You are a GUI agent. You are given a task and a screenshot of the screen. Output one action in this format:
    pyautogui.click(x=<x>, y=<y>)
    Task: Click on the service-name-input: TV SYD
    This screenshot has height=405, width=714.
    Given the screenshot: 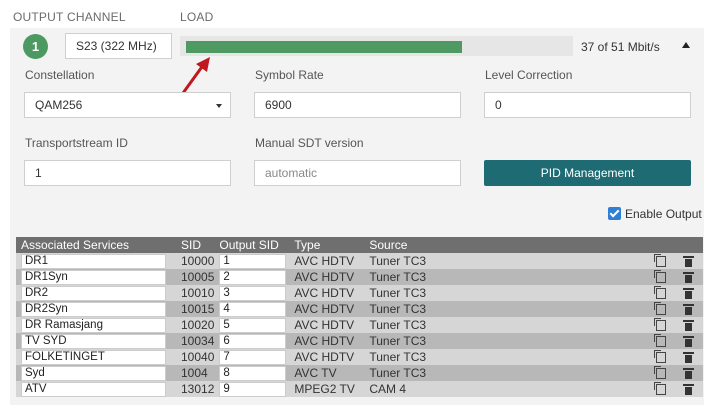 What is the action you would take?
    pyautogui.click(x=93, y=341)
    